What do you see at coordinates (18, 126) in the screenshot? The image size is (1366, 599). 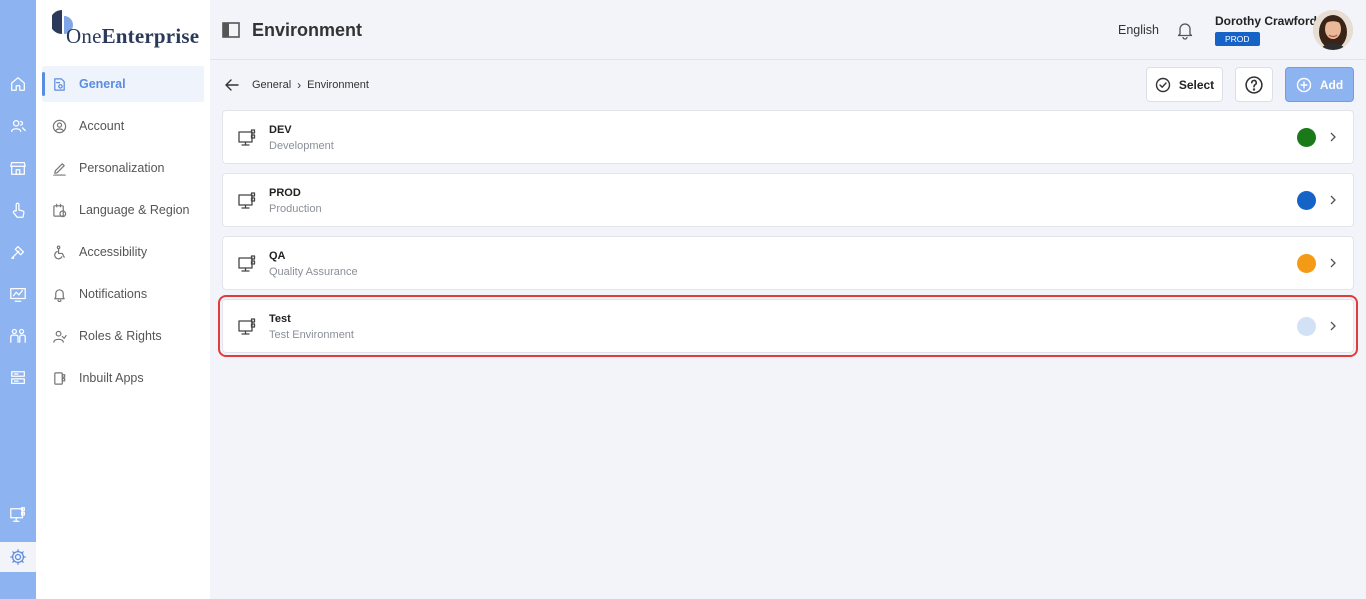 I see `users-icon` at bounding box center [18, 126].